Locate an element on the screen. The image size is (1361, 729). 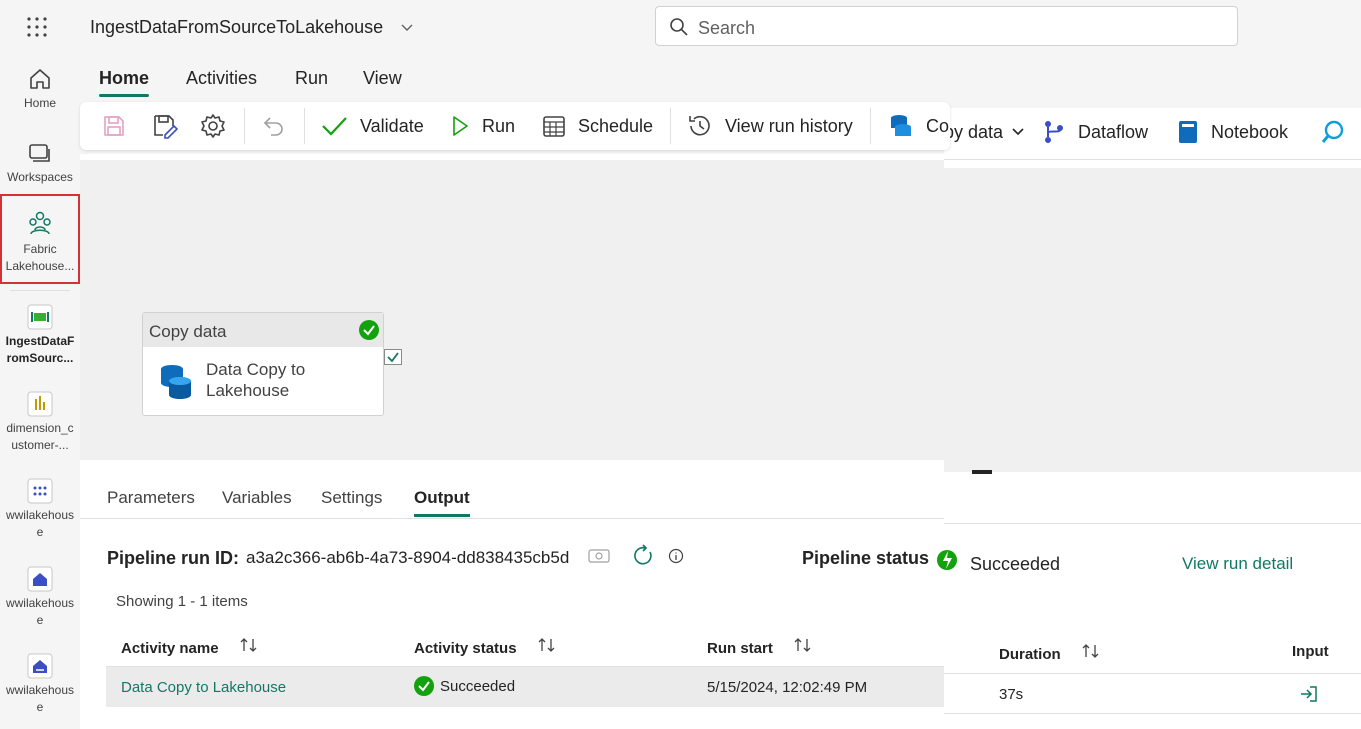
chevron-down-icon is located at coordinates (1018, 132).